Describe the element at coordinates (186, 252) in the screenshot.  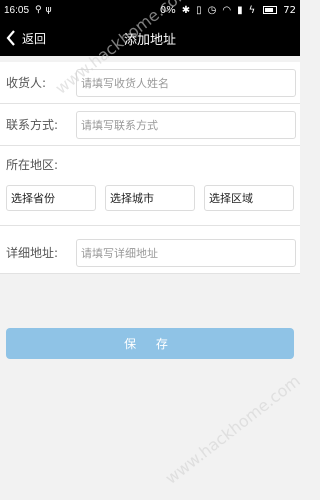
I see `address-input: 请填写详细地址` at that location.